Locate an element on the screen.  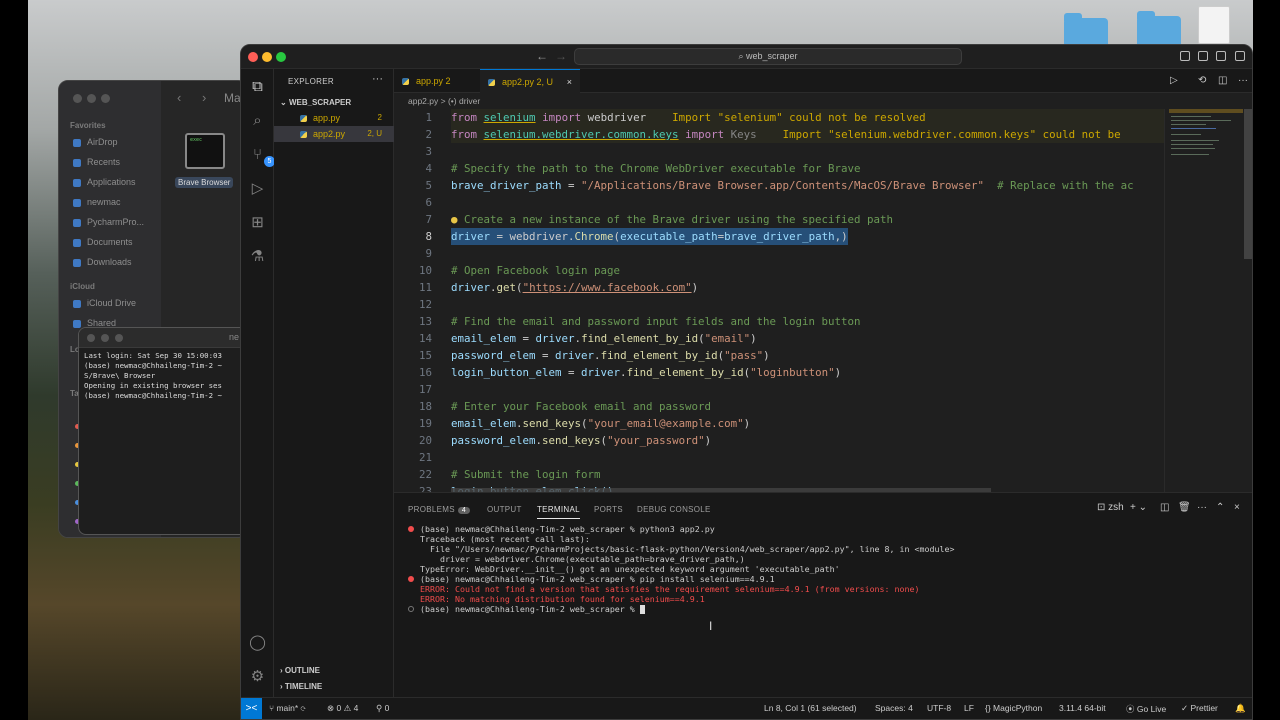
breadcrumb-file: app2.py is located at coordinates (423, 101).